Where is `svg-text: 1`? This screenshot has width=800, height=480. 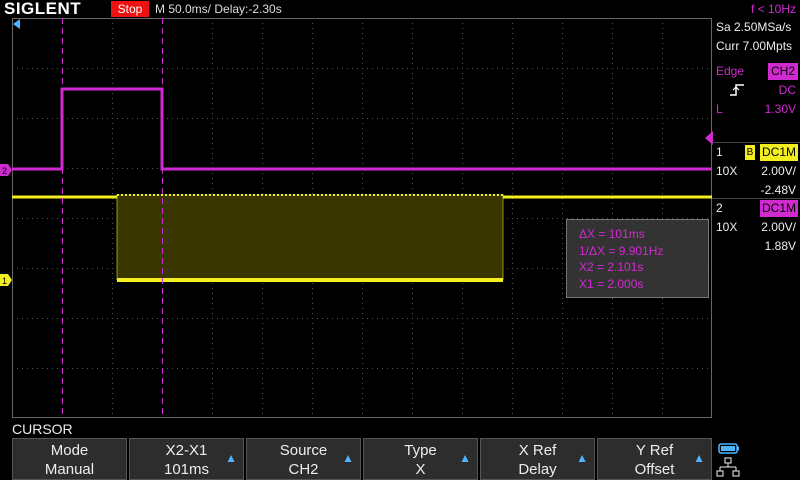
svg-text: 1 is located at coordinates (4, 281).